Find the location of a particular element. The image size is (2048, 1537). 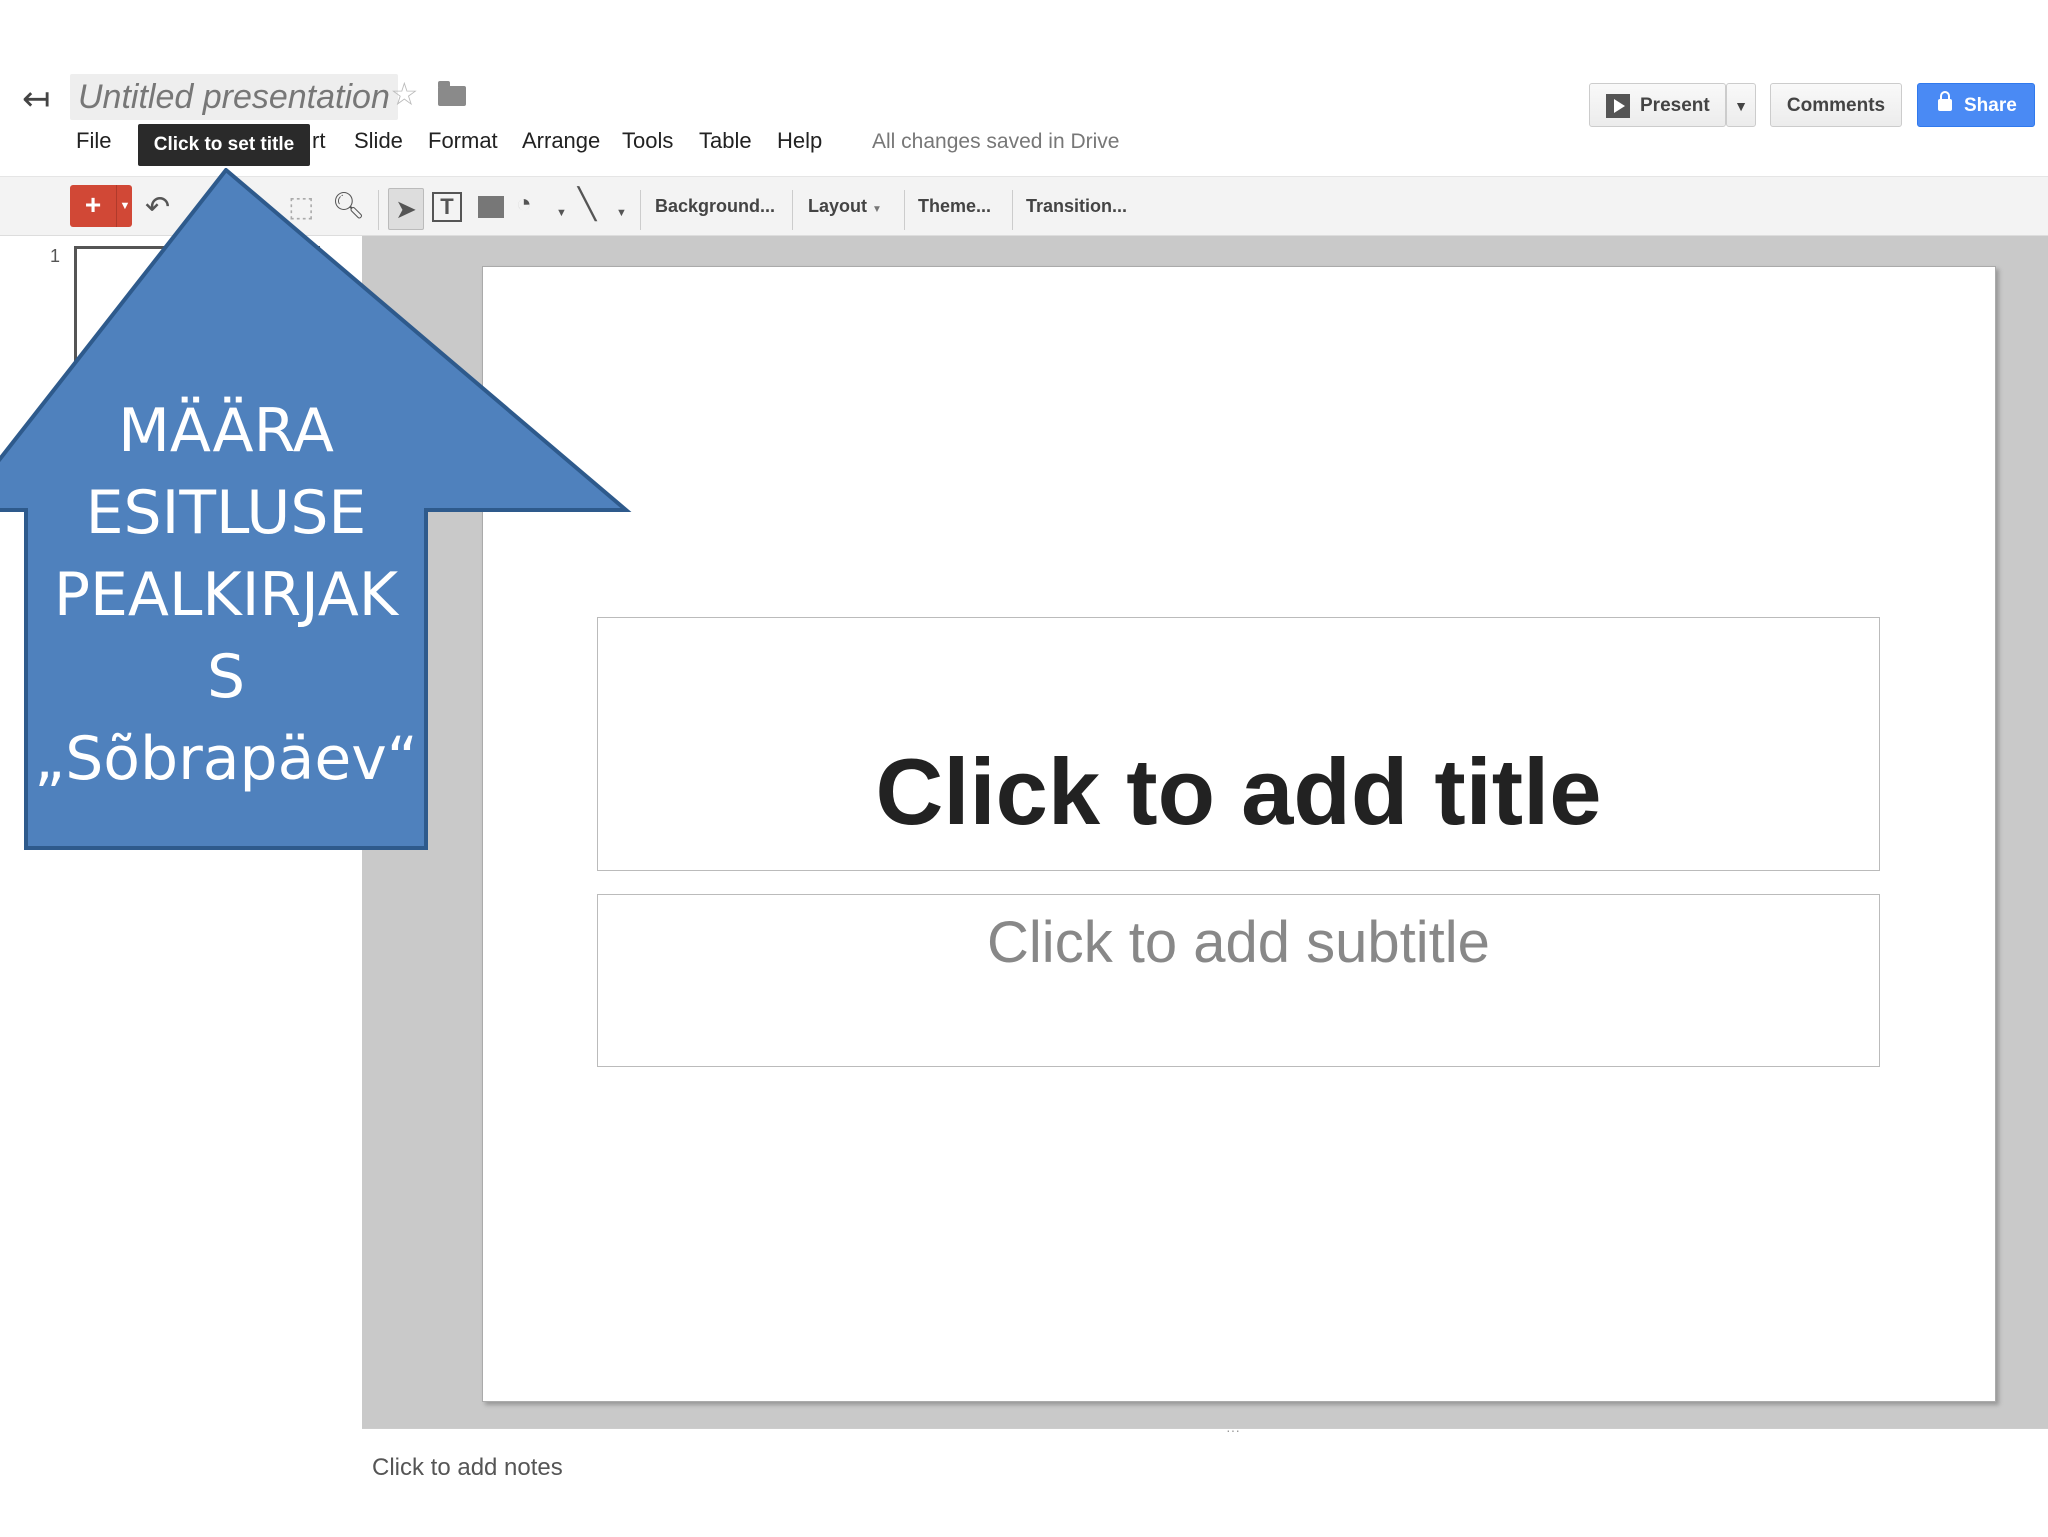

menu-arrange: Arrange is located at coordinates (561, 141).